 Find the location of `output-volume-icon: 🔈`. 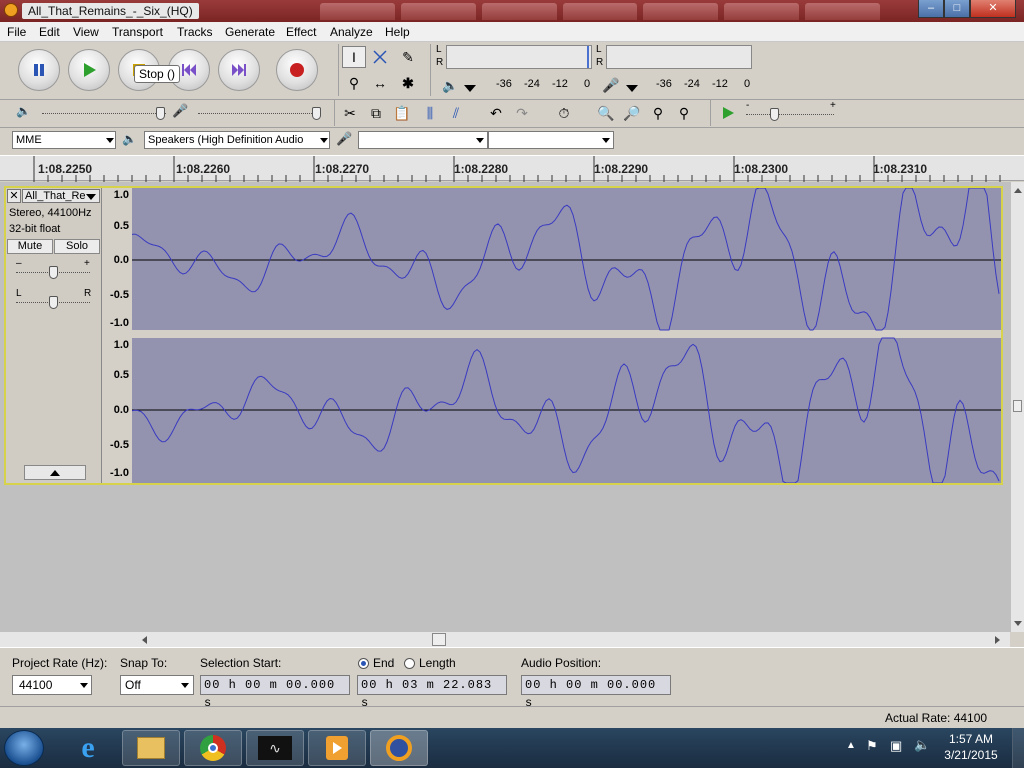

output-volume-icon: 🔈 is located at coordinates (23, 111).